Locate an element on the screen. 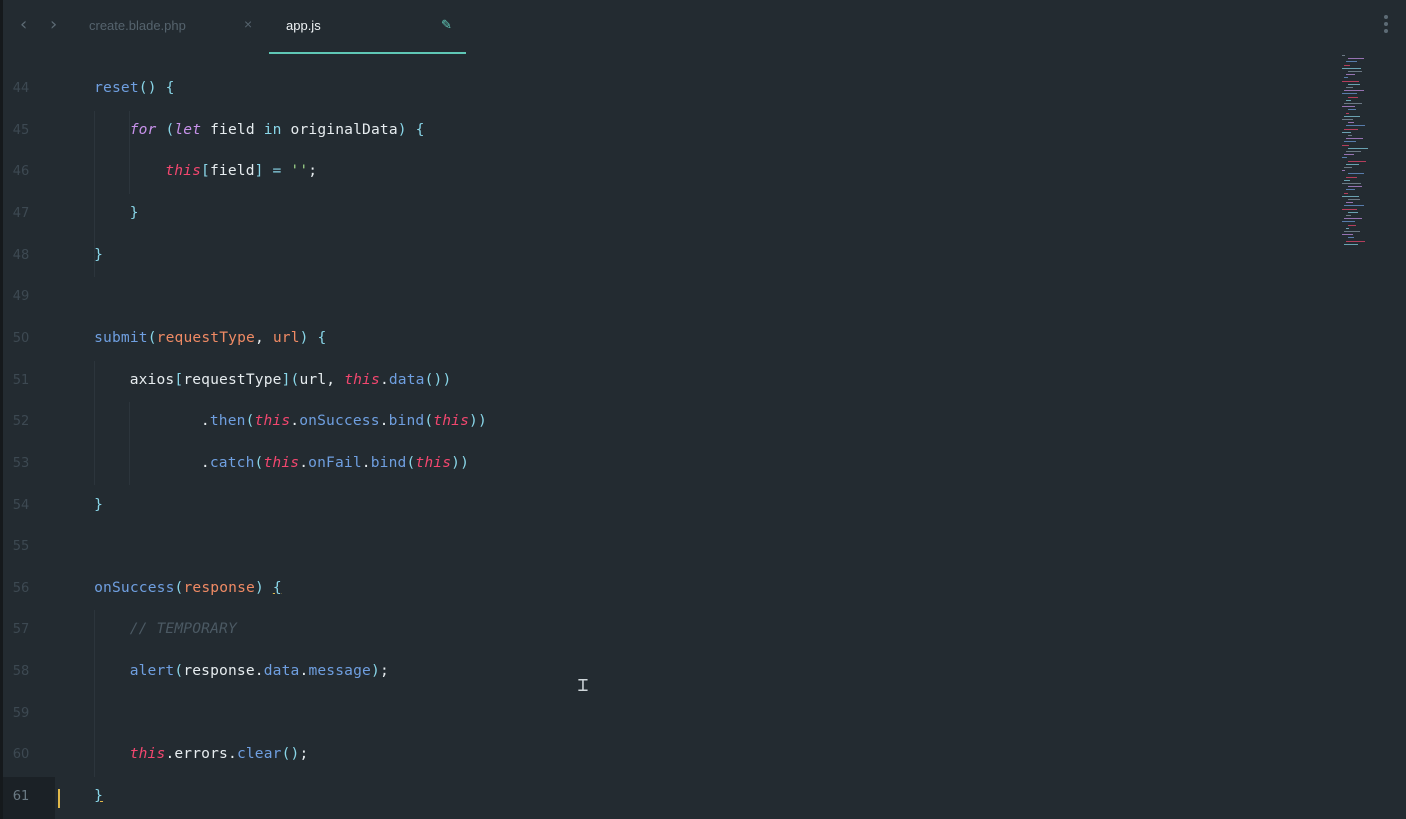  line-number: 46 is located at coordinates (21, 172).